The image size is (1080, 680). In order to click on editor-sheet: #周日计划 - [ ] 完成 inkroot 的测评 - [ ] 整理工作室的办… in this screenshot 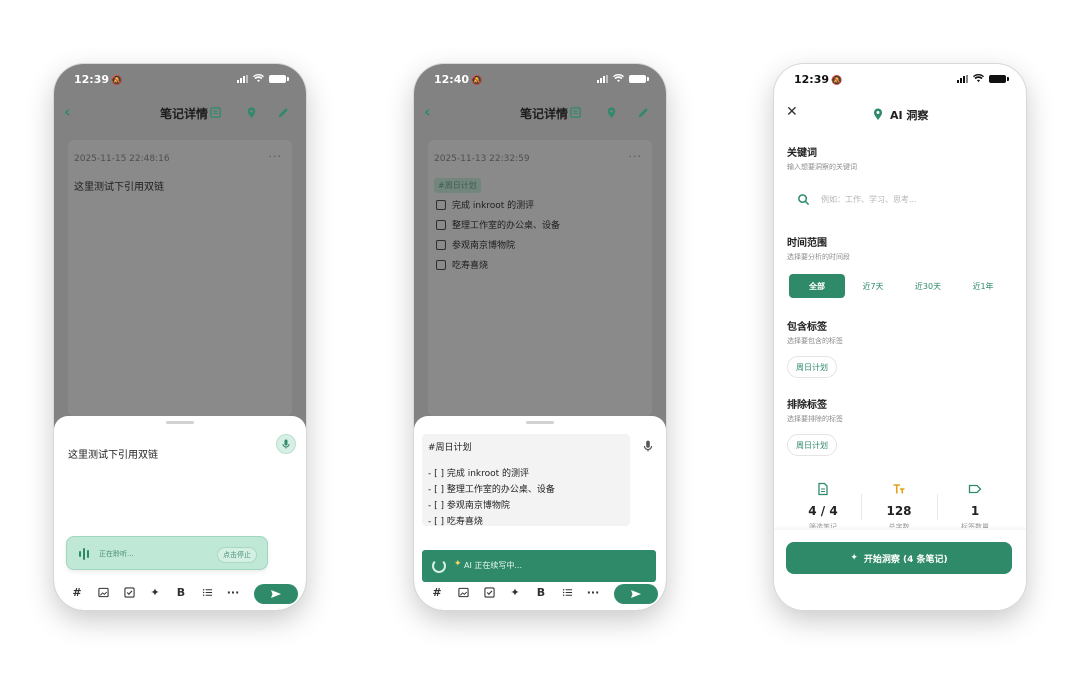, I will do `click(540, 513)`.